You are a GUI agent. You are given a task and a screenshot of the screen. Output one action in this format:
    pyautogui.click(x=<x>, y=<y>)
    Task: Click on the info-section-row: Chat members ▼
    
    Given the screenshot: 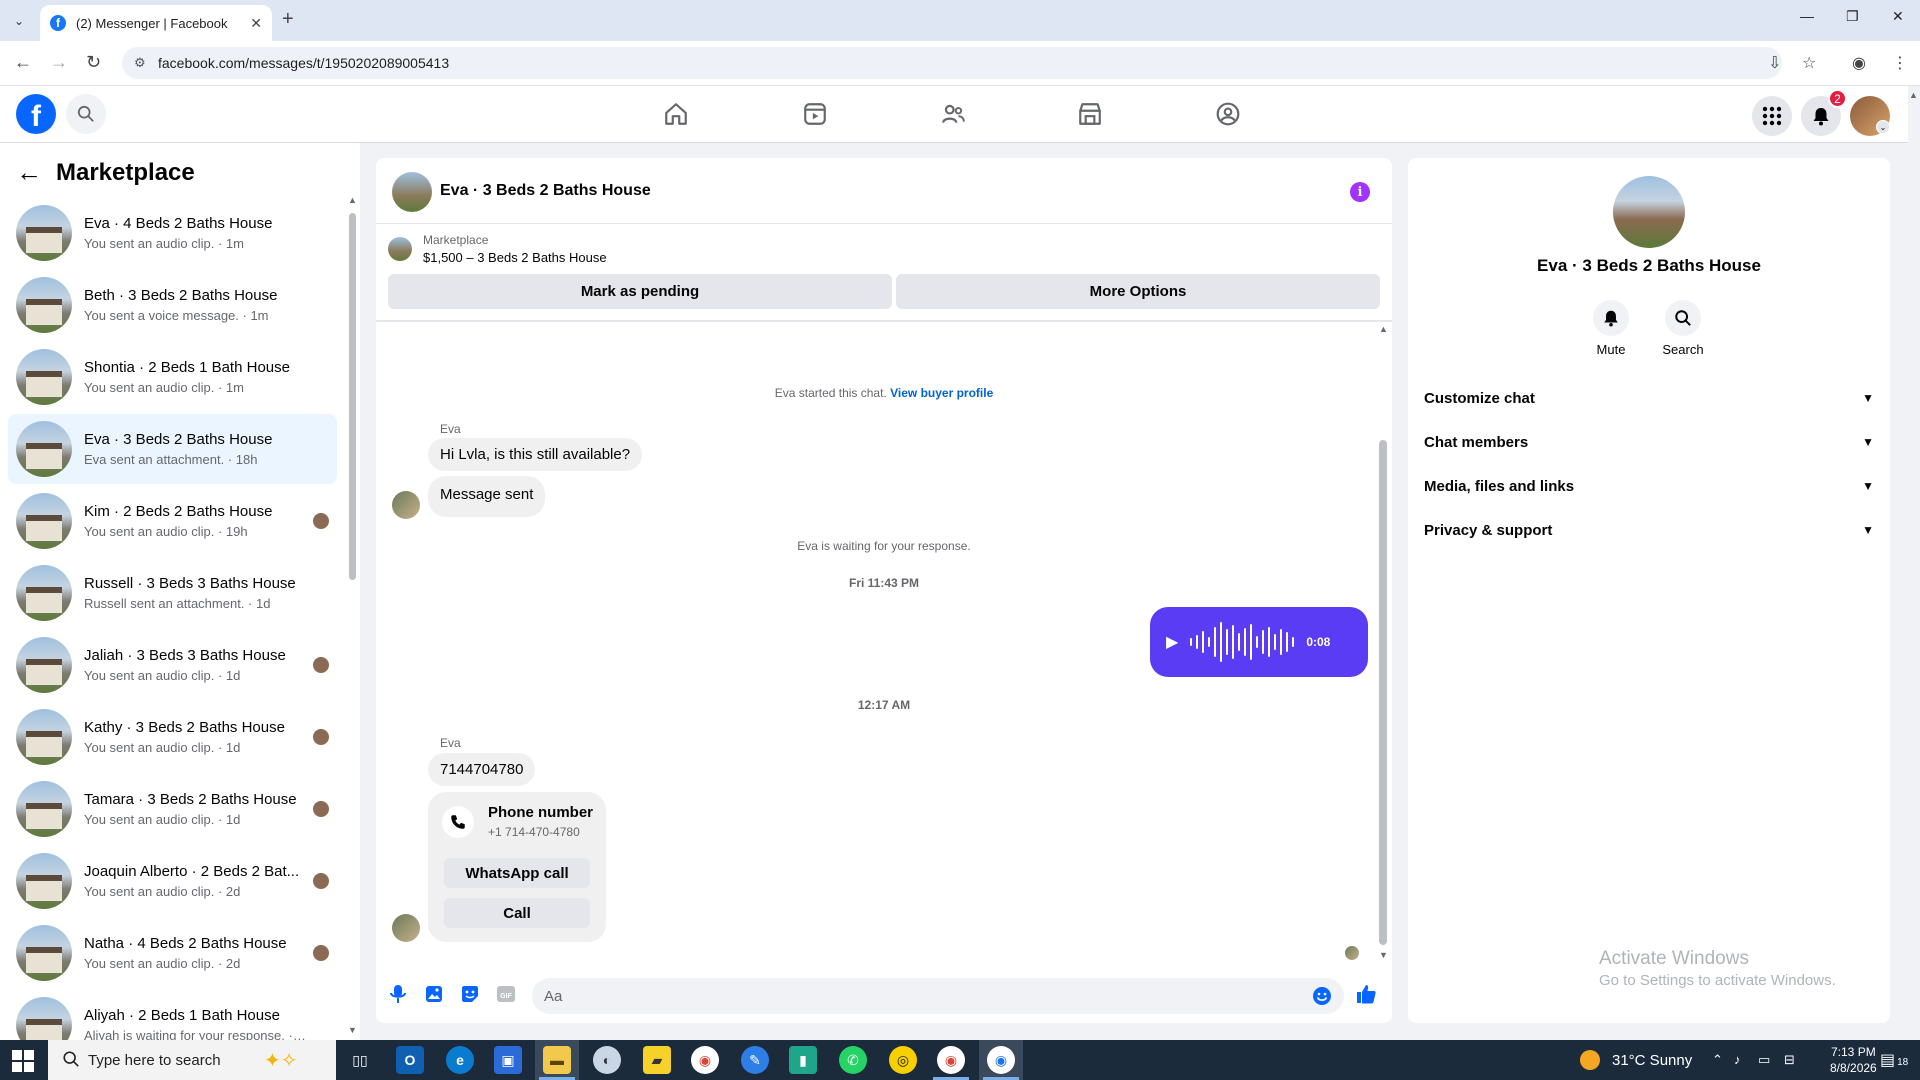 What is the action you would take?
    pyautogui.click(x=1649, y=442)
    